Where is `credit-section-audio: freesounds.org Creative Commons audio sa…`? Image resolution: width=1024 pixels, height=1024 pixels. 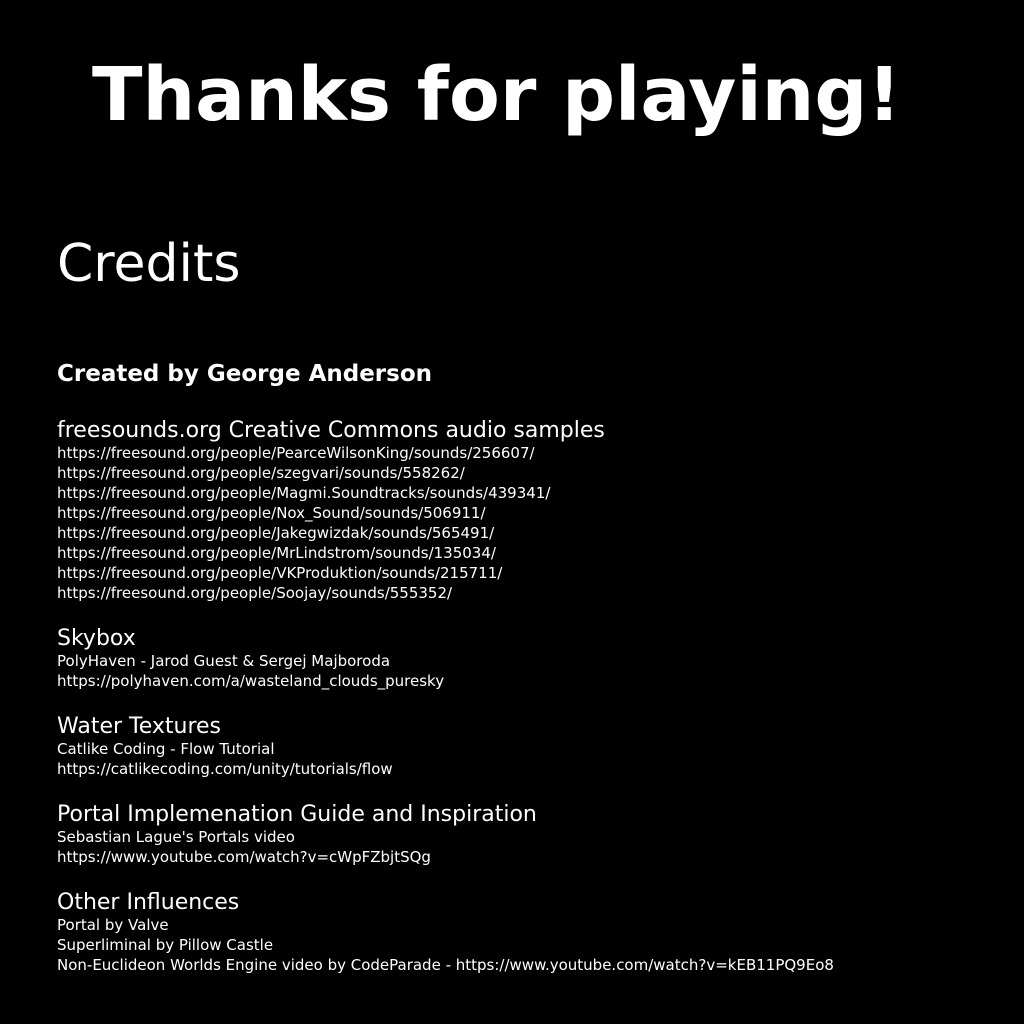 credit-section-audio: freesounds.org Creative Commons audio sa… is located at coordinates (331, 511).